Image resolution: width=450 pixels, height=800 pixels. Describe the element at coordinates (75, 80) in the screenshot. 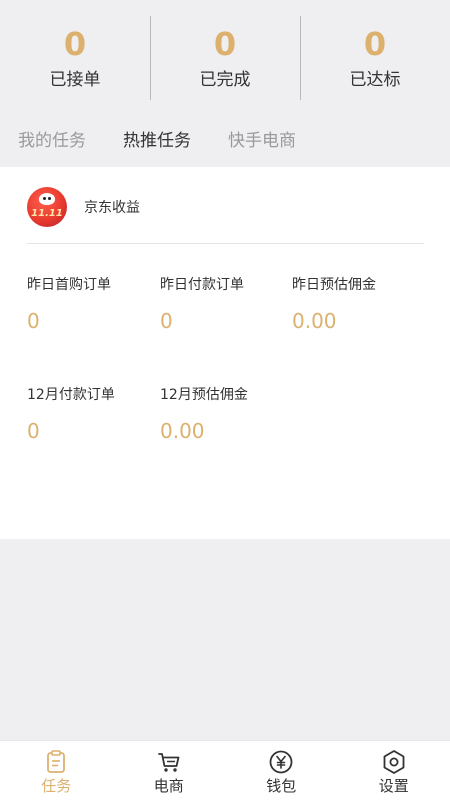

I see `stat-accepted-label: 已接单` at that location.